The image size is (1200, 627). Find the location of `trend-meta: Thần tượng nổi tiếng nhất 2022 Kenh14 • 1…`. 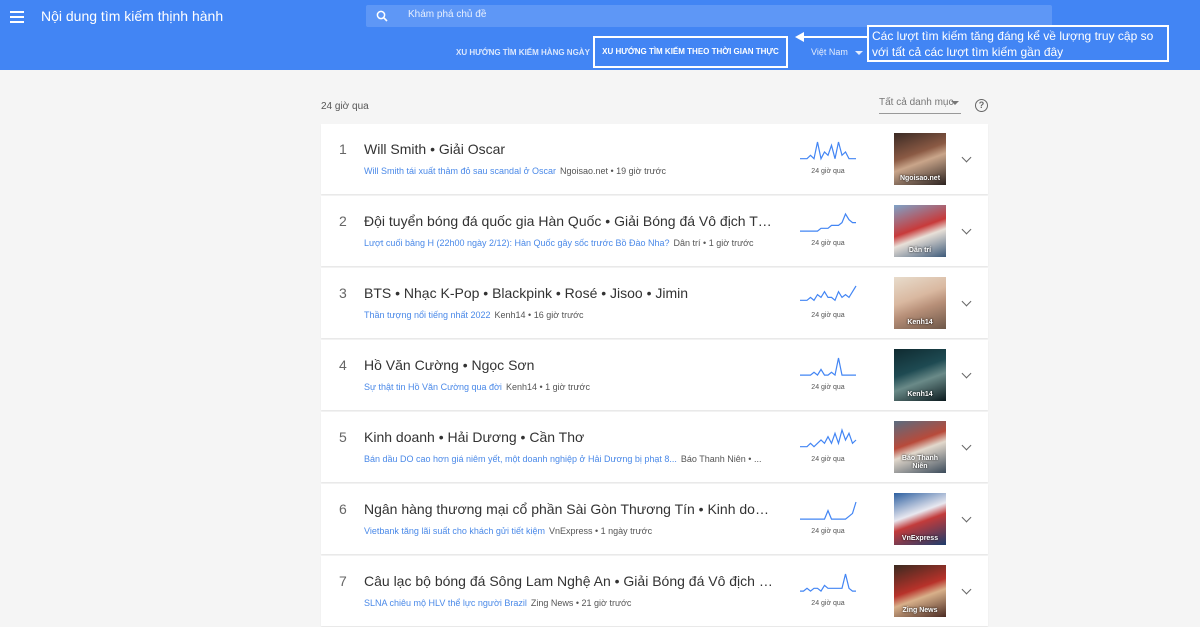

trend-meta: Thần tượng nổi tiếng nhất 2022 Kenh14 • 1… is located at coordinates (569, 315).